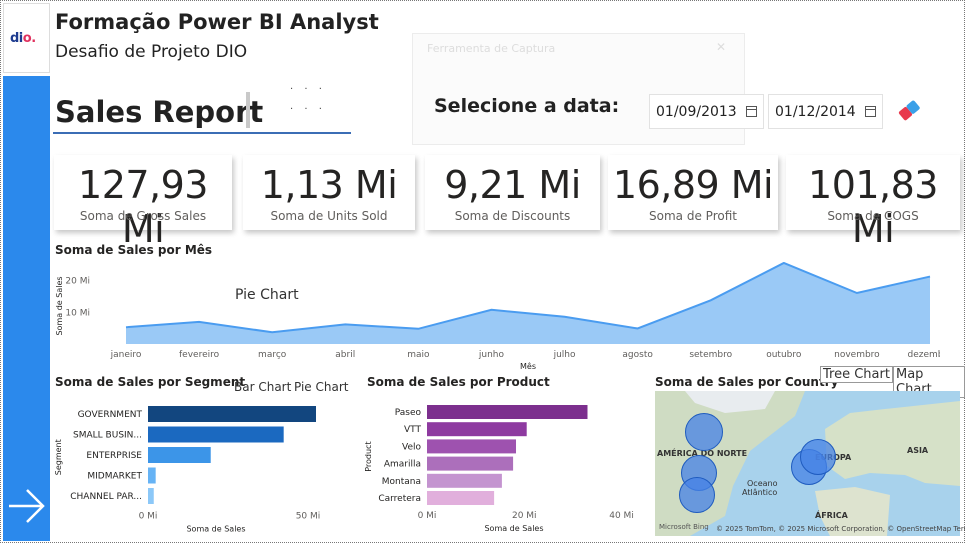 This screenshot has width=965, height=543. What do you see at coordinates (216, 434) in the screenshot?
I see `bar-small-busin-` at bounding box center [216, 434].